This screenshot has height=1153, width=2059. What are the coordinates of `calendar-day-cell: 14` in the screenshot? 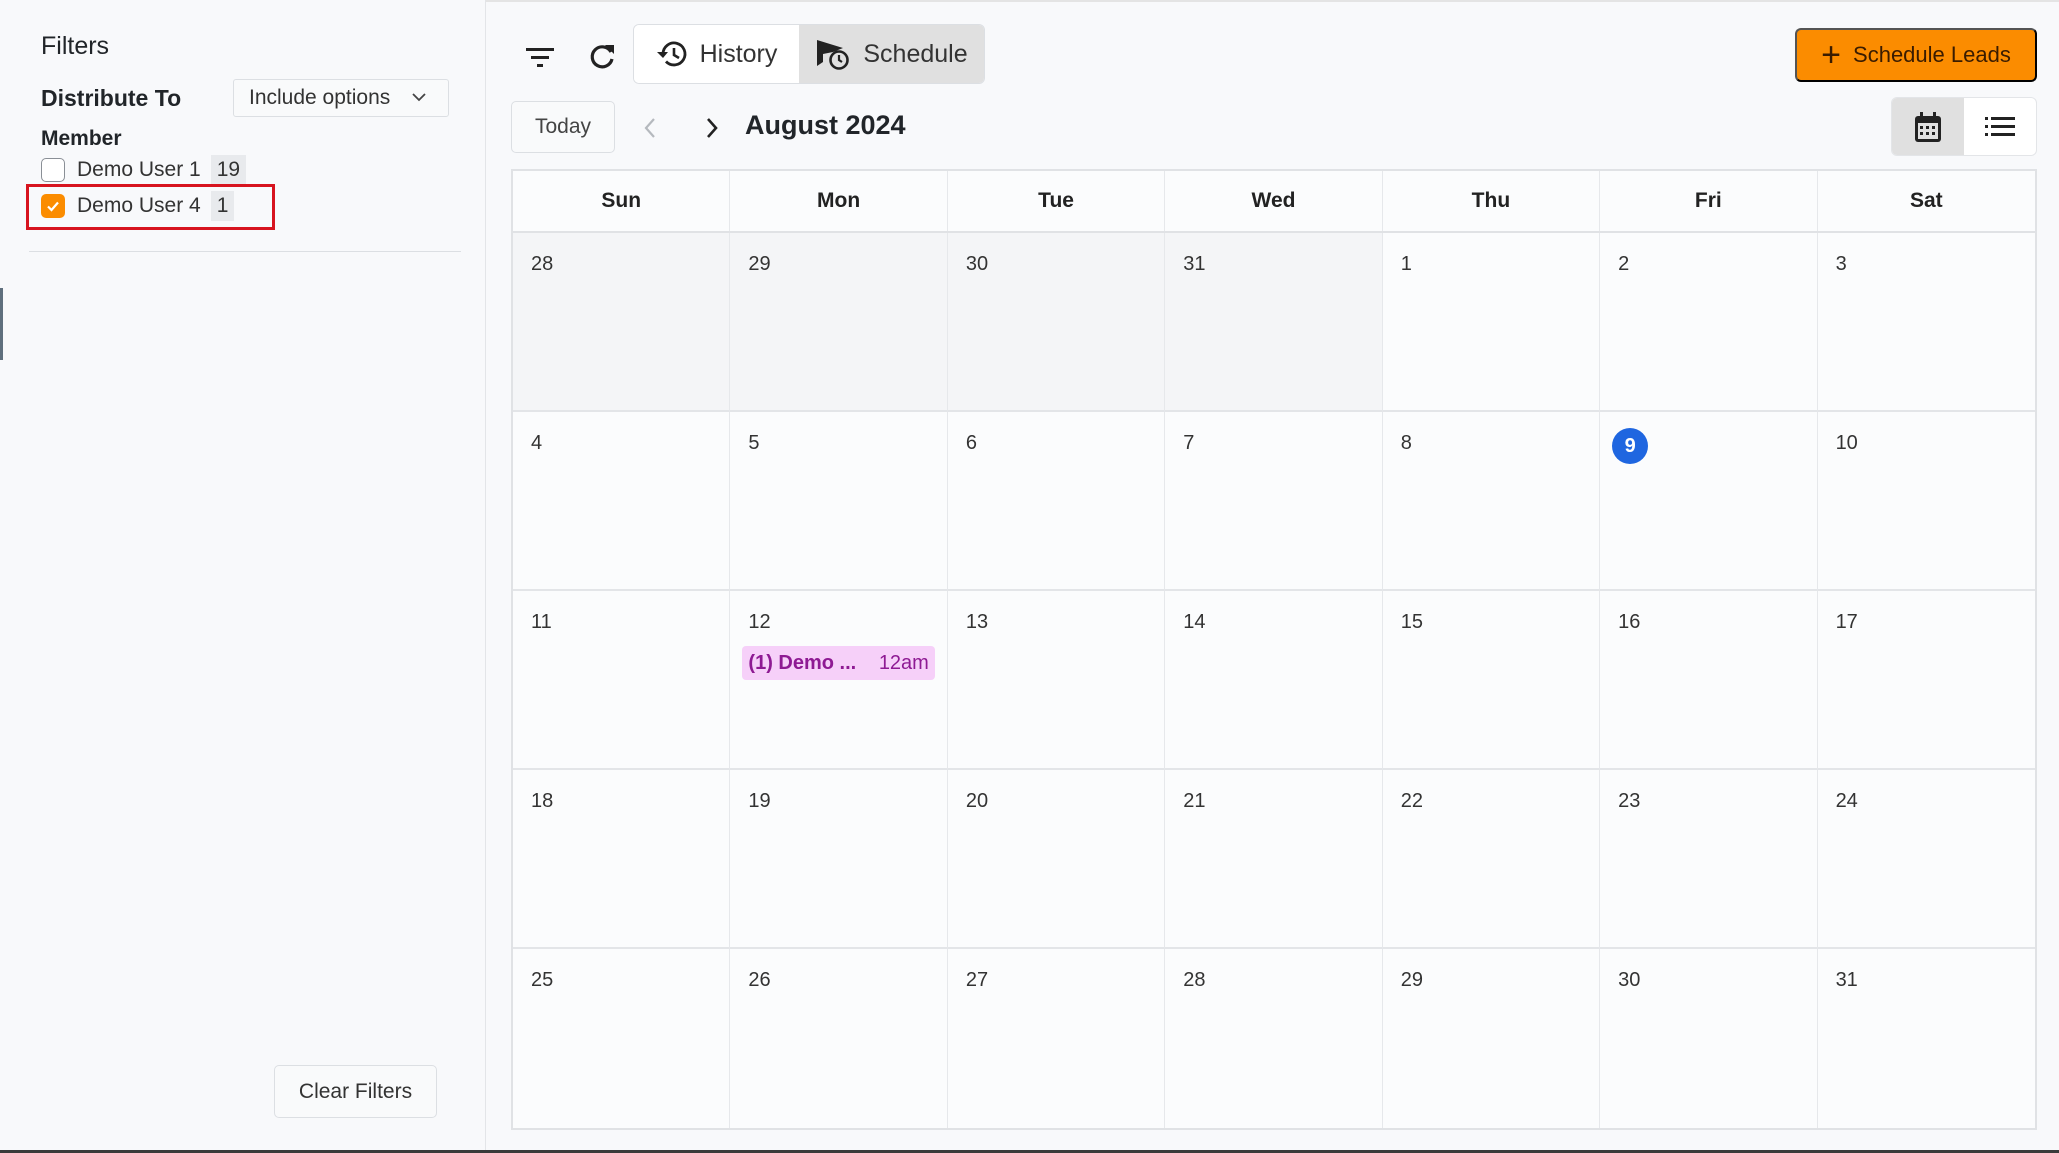 It's located at (1274, 680).